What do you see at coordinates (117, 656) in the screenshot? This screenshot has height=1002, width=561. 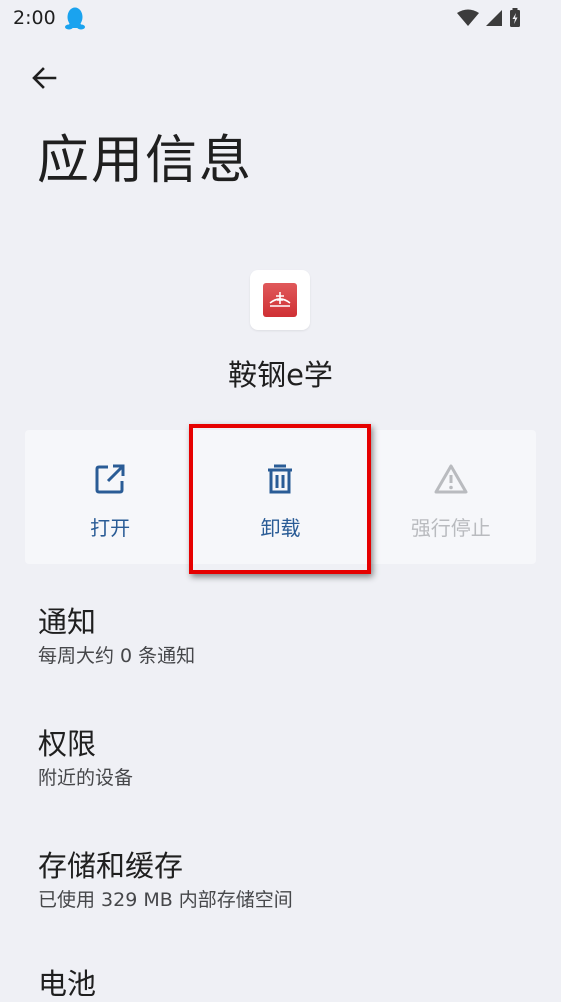 I see `settings-item-subtitle: 每周大约 0 条通知` at bounding box center [117, 656].